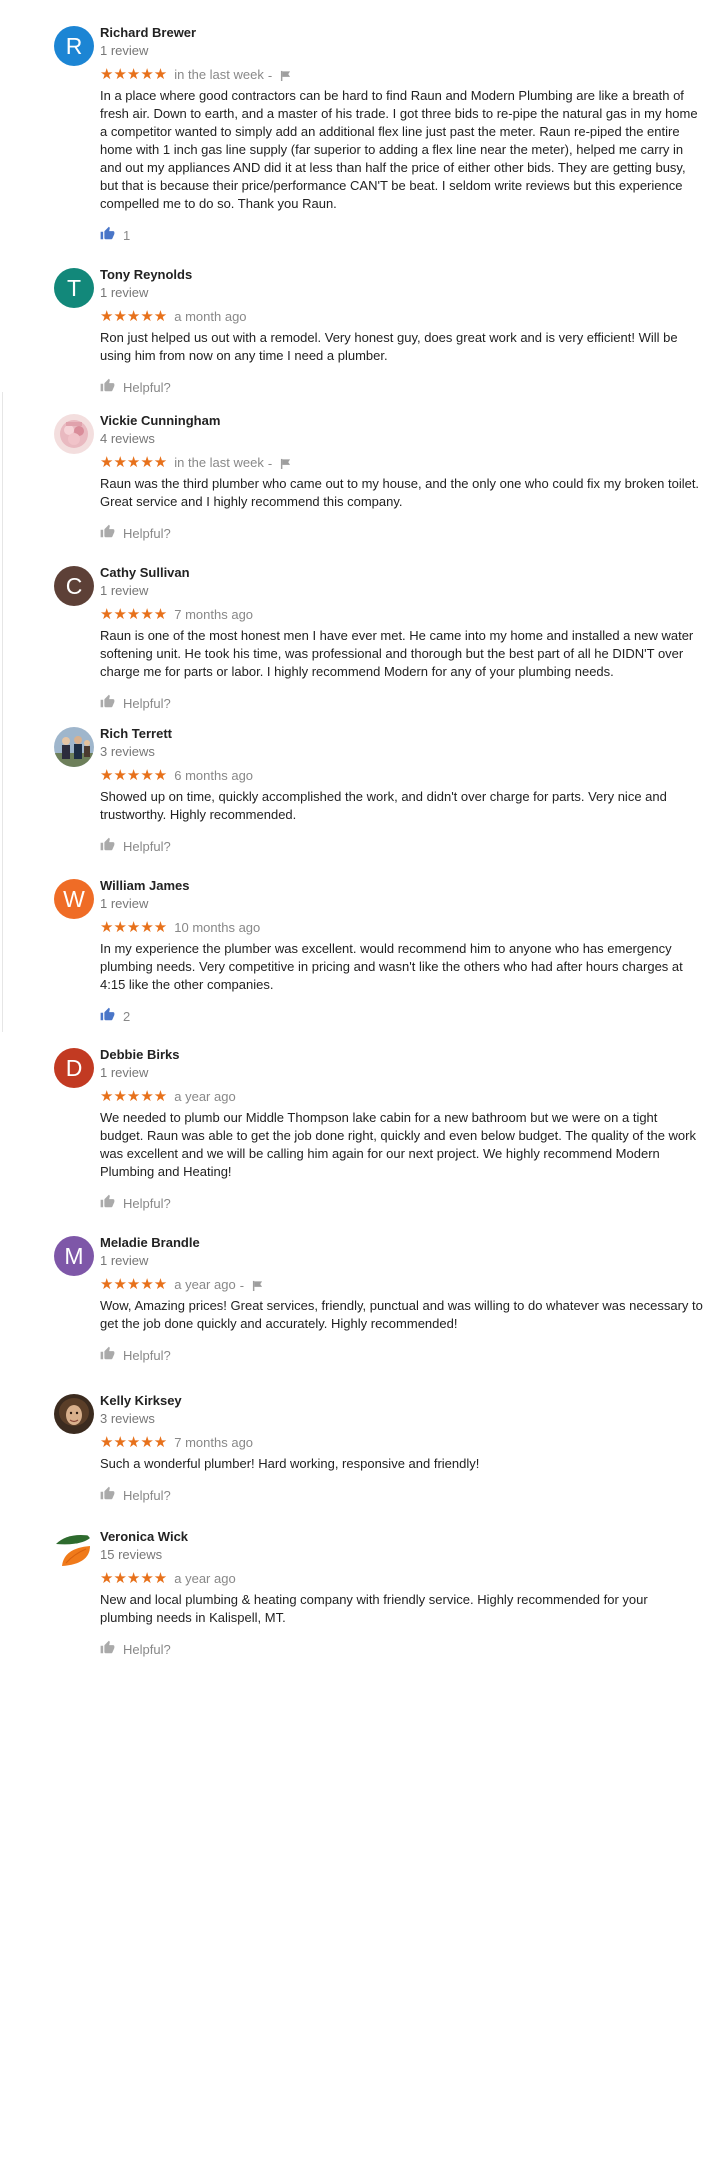 The image size is (720, 2160). I want to click on reviewer-name: Cathy Sullivan, so click(402, 572).